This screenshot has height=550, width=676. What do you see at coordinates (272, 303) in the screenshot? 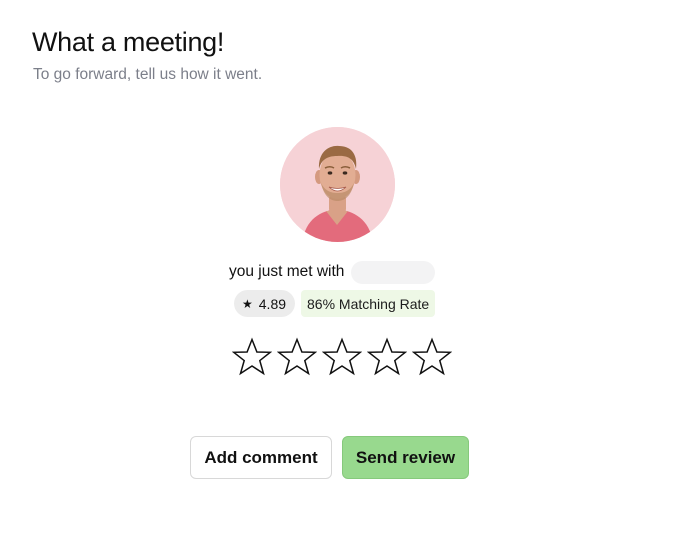
I see `rating-value: 4.89` at bounding box center [272, 303].